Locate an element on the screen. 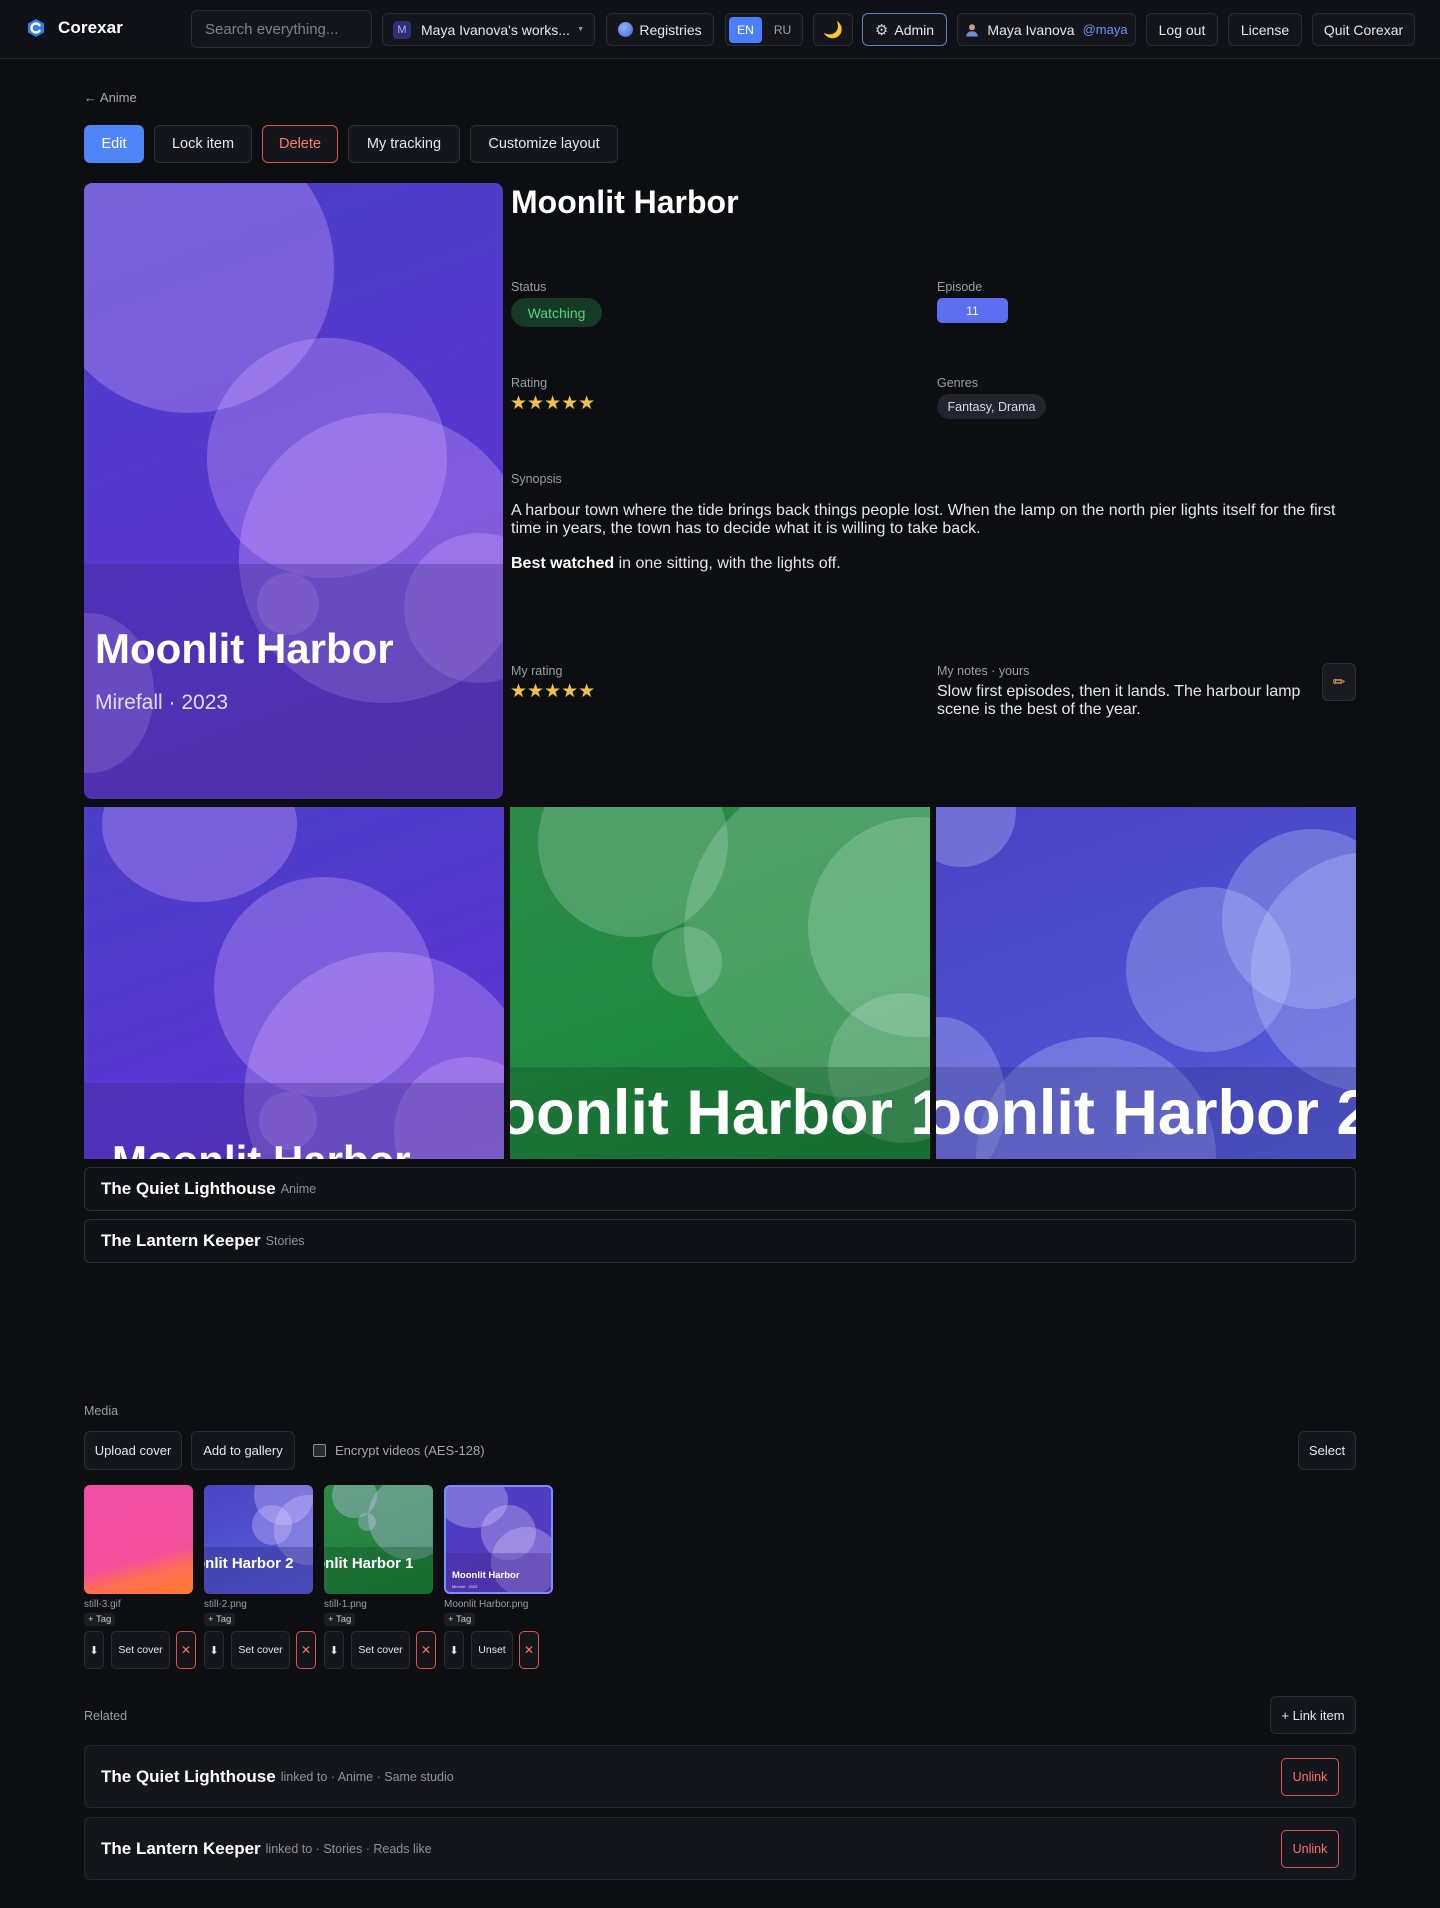 This screenshot has width=1440, height=1908. status-label: Status is located at coordinates (529, 287).